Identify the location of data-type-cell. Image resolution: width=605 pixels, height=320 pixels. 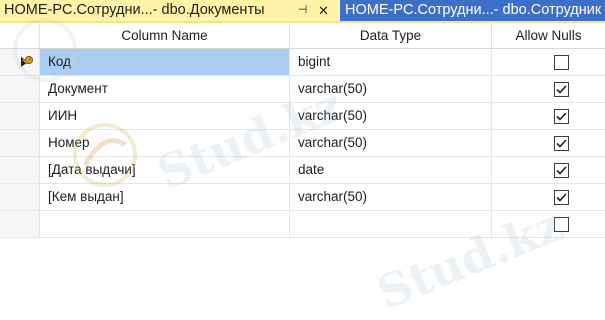
(391, 224).